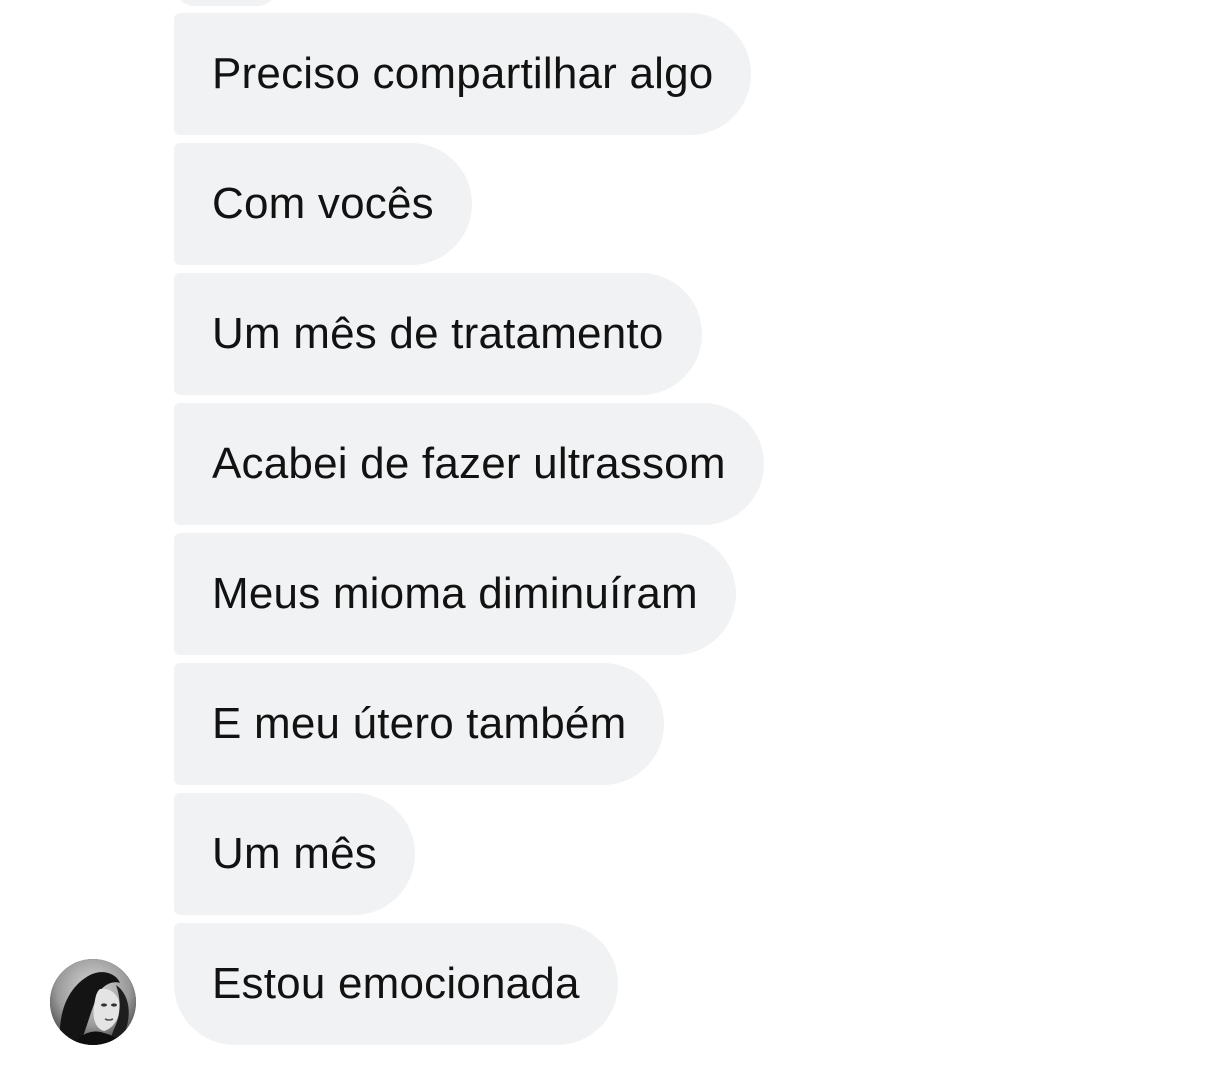  Describe the element at coordinates (455, 594) in the screenshot. I see `message-bubble: Meus mioma diminuíram` at that location.